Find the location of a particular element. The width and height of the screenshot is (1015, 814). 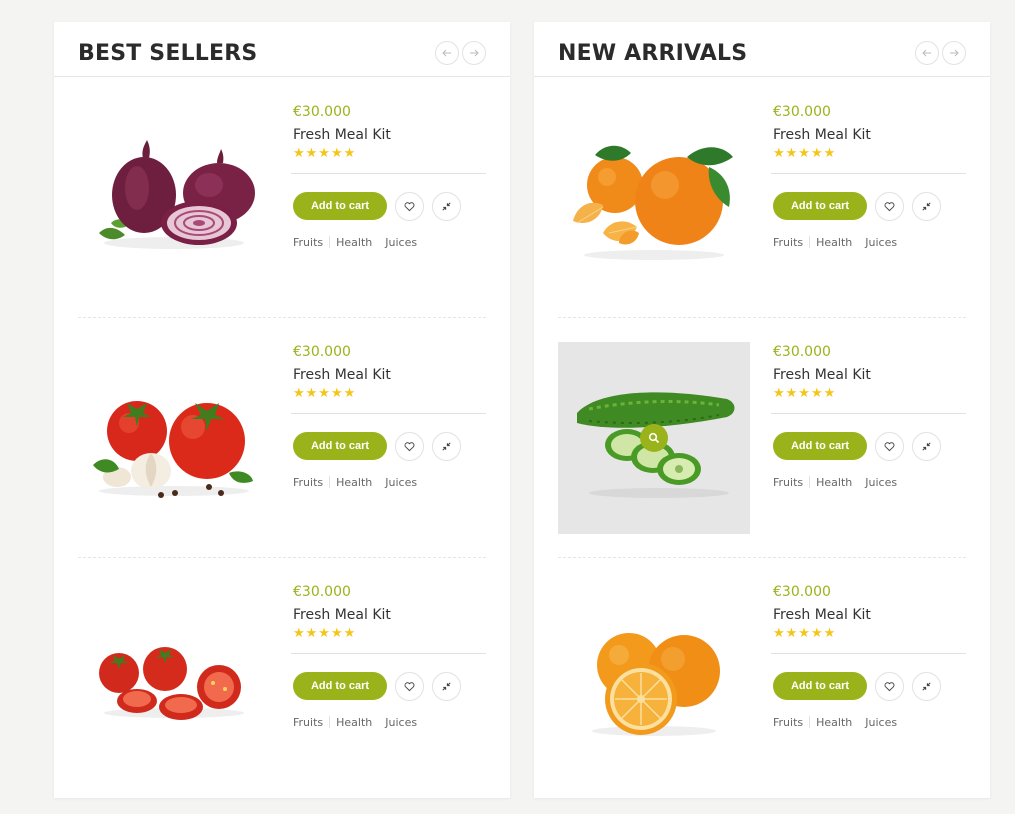

product-image-tomato-garlic is located at coordinates (174, 438).